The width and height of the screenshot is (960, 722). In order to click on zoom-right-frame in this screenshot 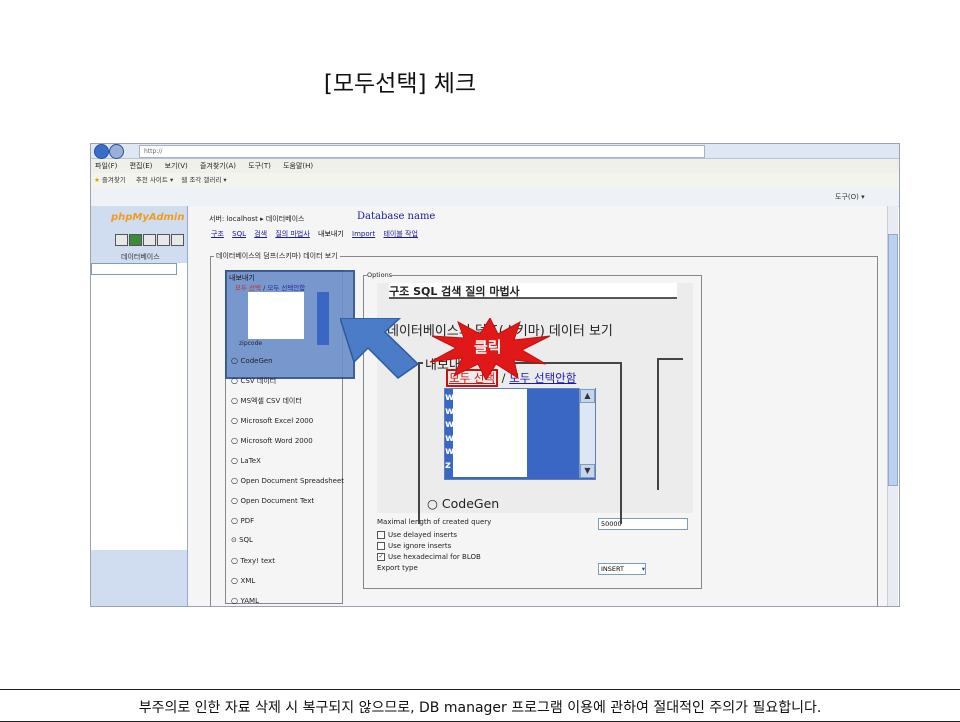, I will do `click(670, 424)`.